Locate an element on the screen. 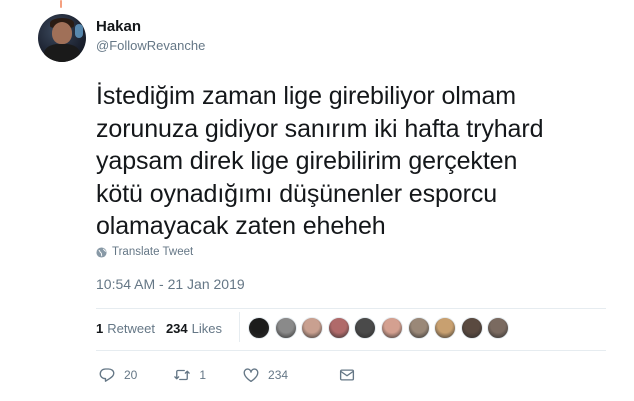 Image resolution: width=634 pixels, height=401 pixels. tweet-actions: 20 1 234 is located at coordinates (249, 375).